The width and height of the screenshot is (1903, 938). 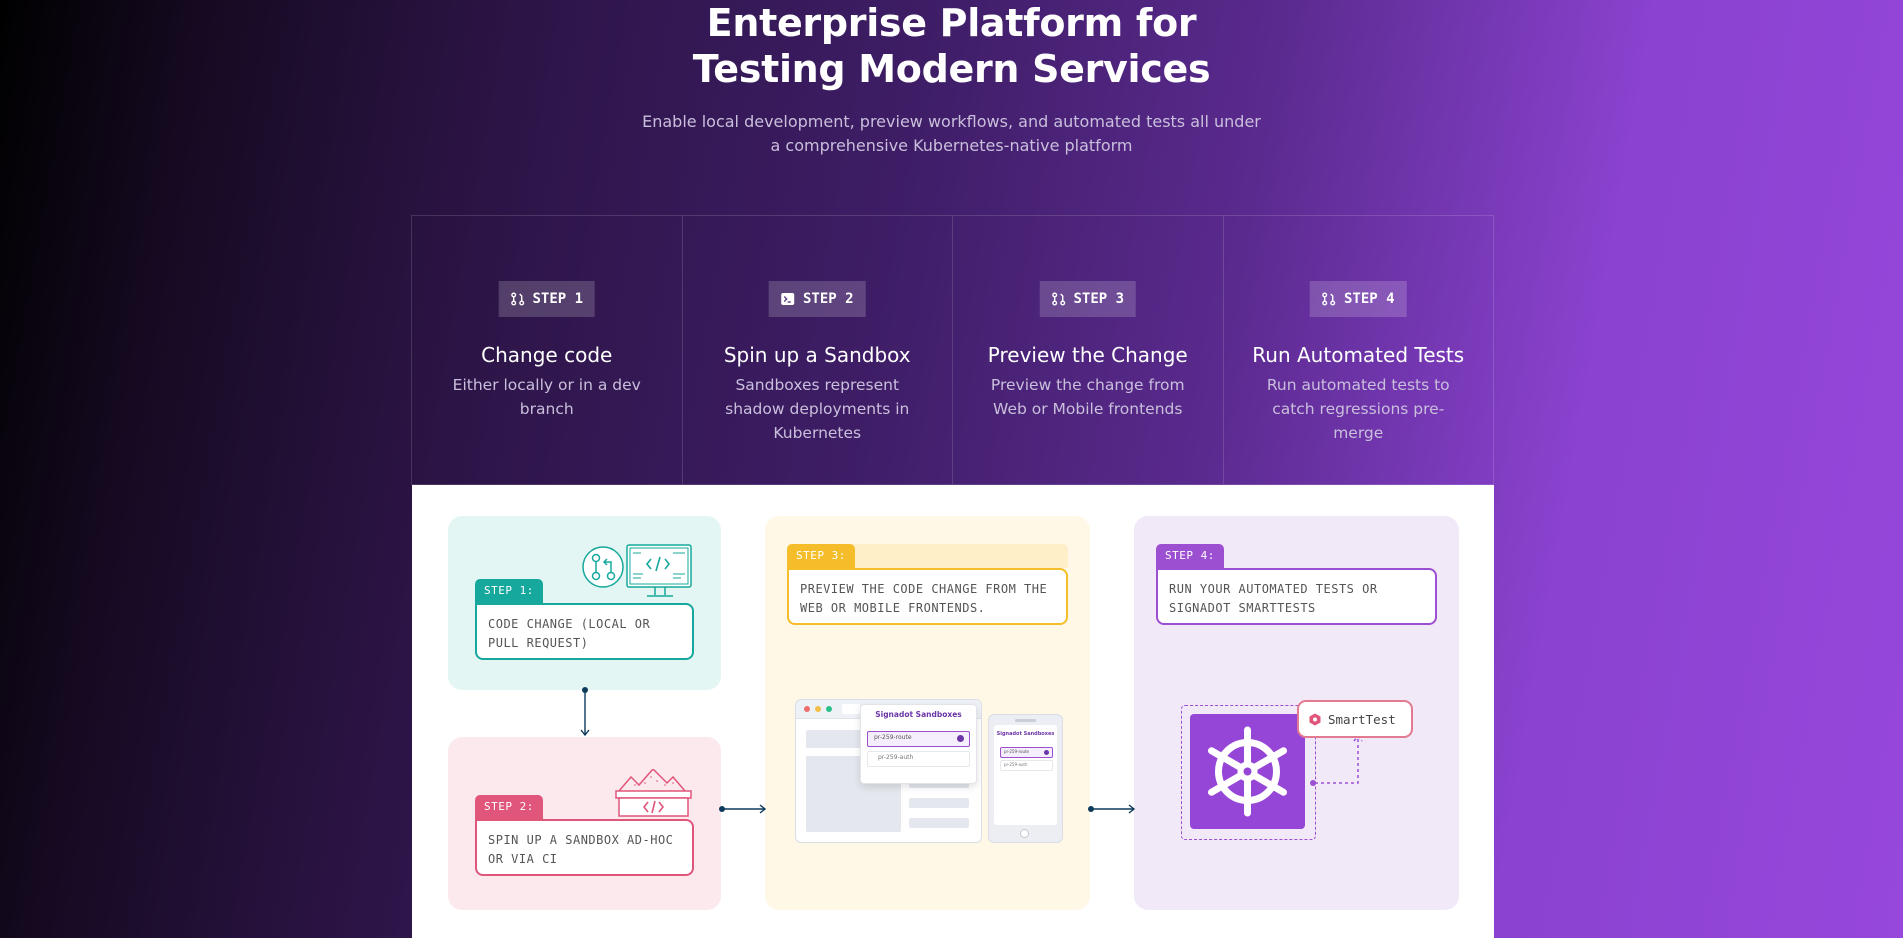 I want to click on mobile-sandbox-item-selected: pr-259-route, so click(x=1026, y=752).